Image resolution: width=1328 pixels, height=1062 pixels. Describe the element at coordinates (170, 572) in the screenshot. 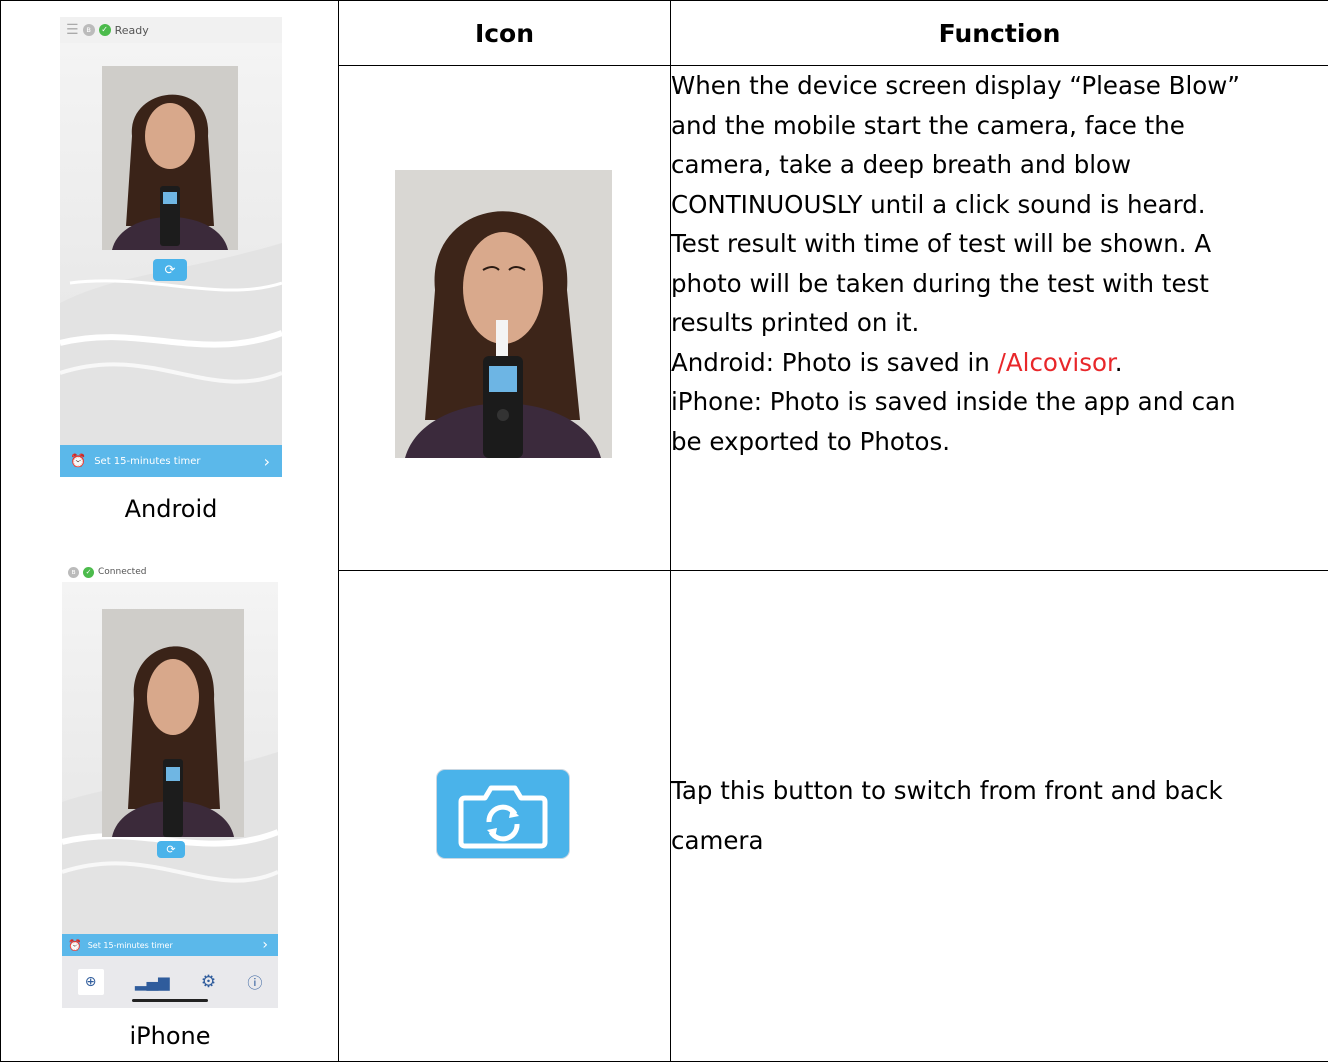

I see `iphone-status-bar: ʙ ✓ Connected` at that location.